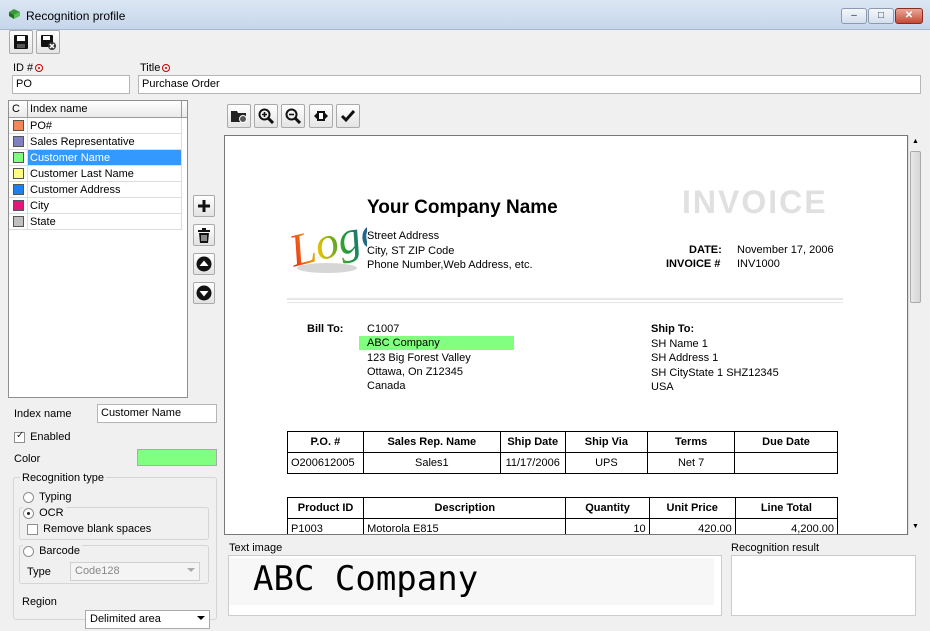  Describe the element at coordinates (50, 437) in the screenshot. I see `enabled-label: Enabled` at that location.